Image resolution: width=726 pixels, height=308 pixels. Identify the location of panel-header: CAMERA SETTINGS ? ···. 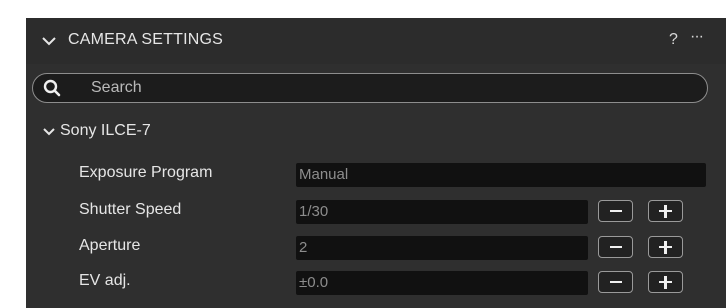
(376, 41).